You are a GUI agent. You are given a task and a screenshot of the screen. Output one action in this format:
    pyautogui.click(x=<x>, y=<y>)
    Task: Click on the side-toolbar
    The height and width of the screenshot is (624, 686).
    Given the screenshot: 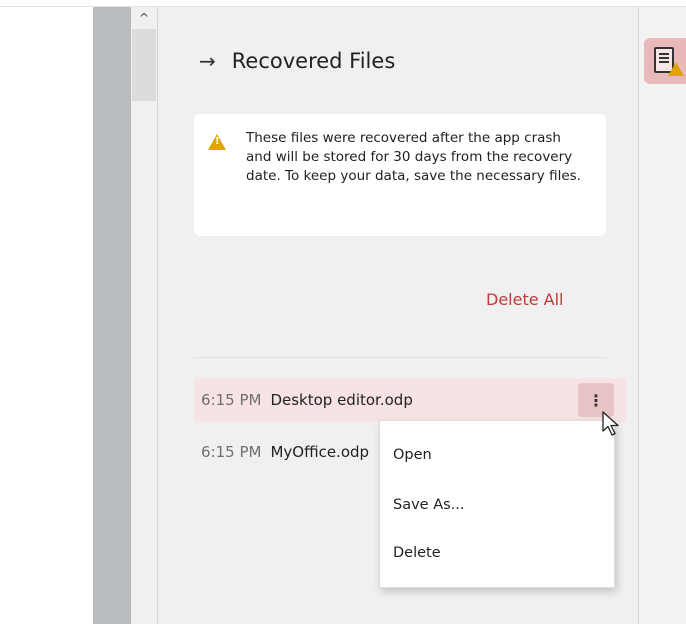 What is the action you would take?
    pyautogui.click(x=662, y=315)
    